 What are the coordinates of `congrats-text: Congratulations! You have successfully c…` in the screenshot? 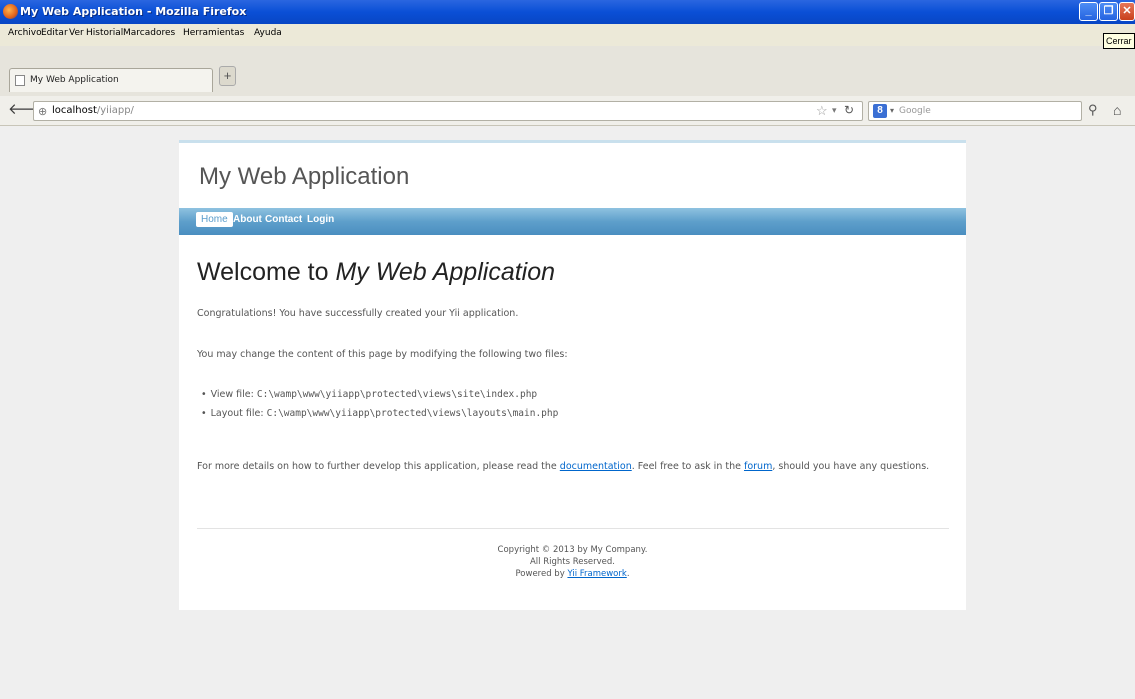 It's located at (358, 313).